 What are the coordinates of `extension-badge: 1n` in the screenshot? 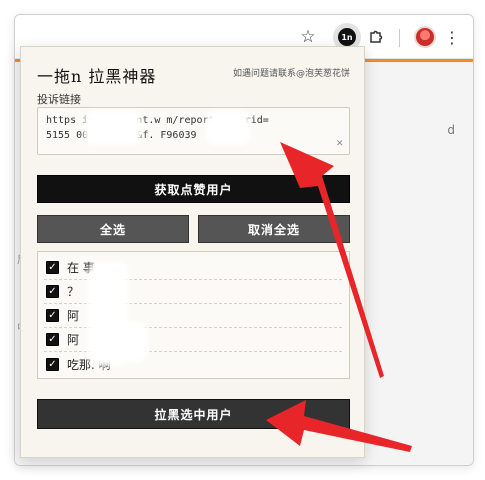 It's located at (347, 37).